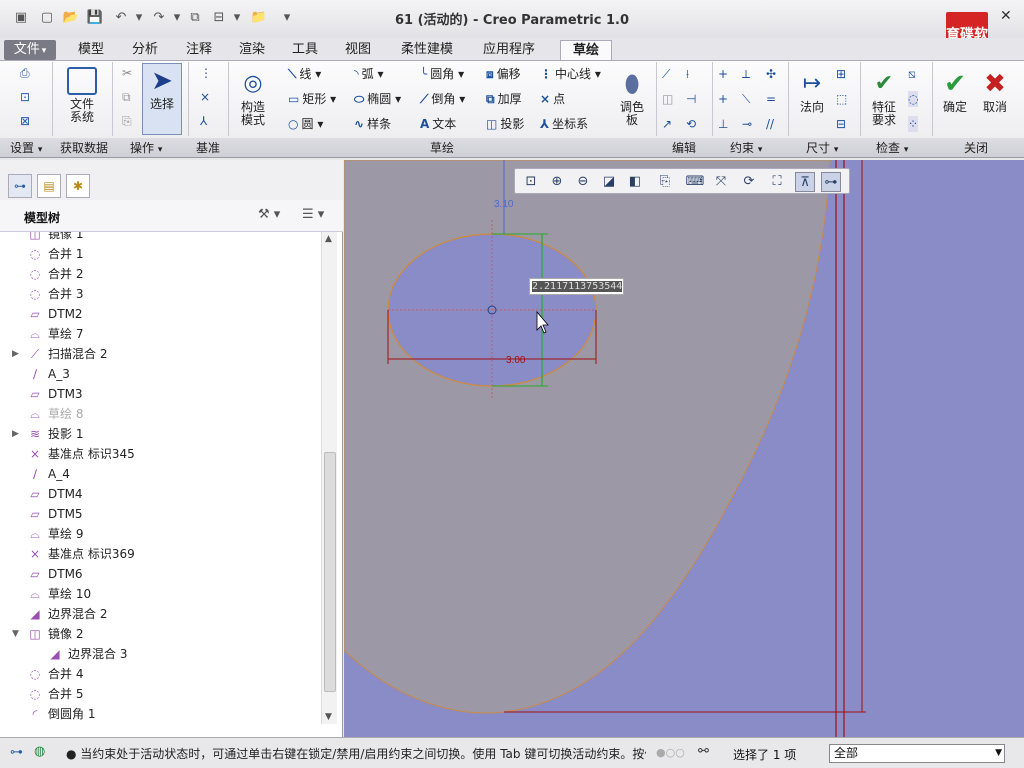 The height and width of the screenshot is (768, 1024). I want to click on perpendicular-icon: ⊥, so click(723, 124).